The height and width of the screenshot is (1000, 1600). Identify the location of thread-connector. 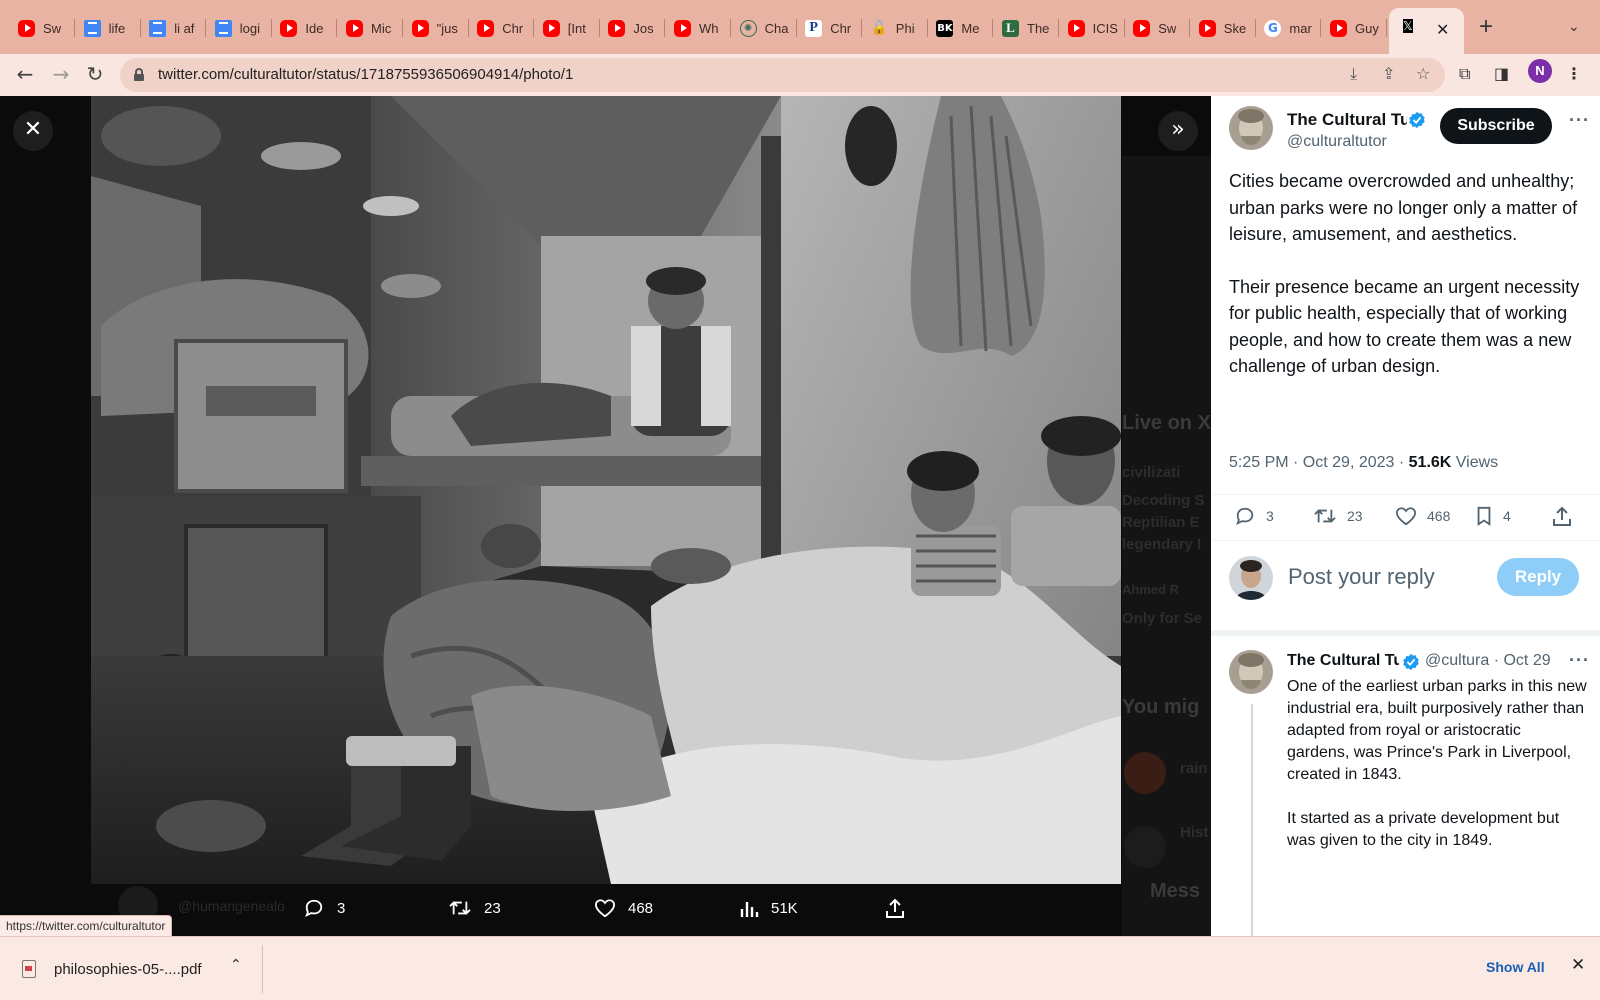
(1252, 820).